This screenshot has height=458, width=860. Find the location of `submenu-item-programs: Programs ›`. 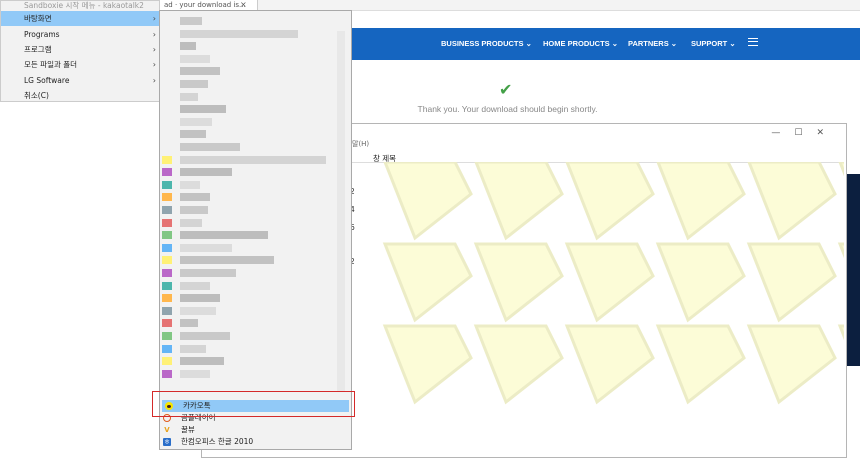

submenu-item-programs: Programs › is located at coordinates (80, 34).